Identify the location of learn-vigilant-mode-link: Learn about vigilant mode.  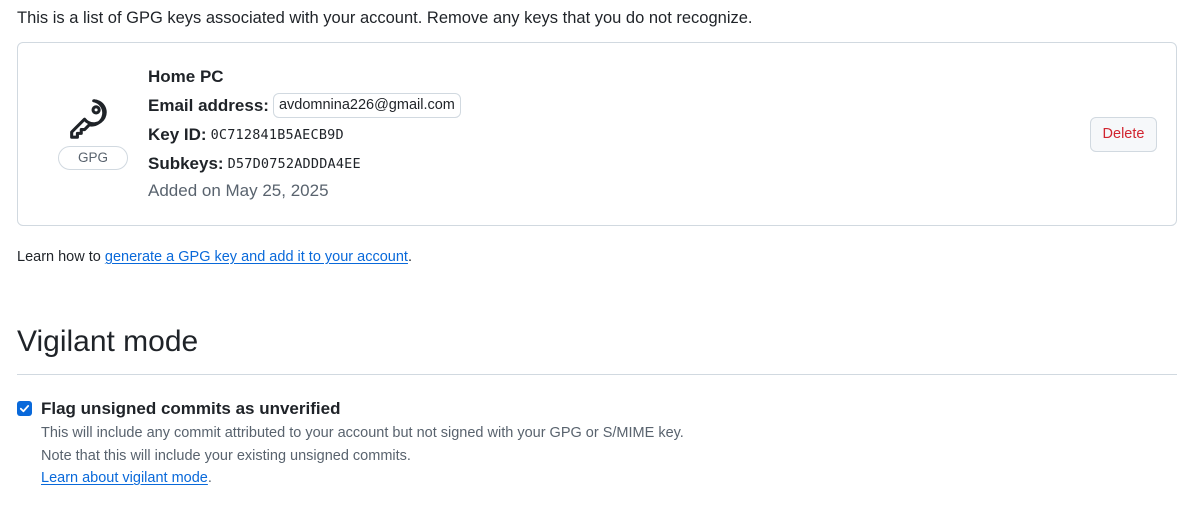
(124, 478).